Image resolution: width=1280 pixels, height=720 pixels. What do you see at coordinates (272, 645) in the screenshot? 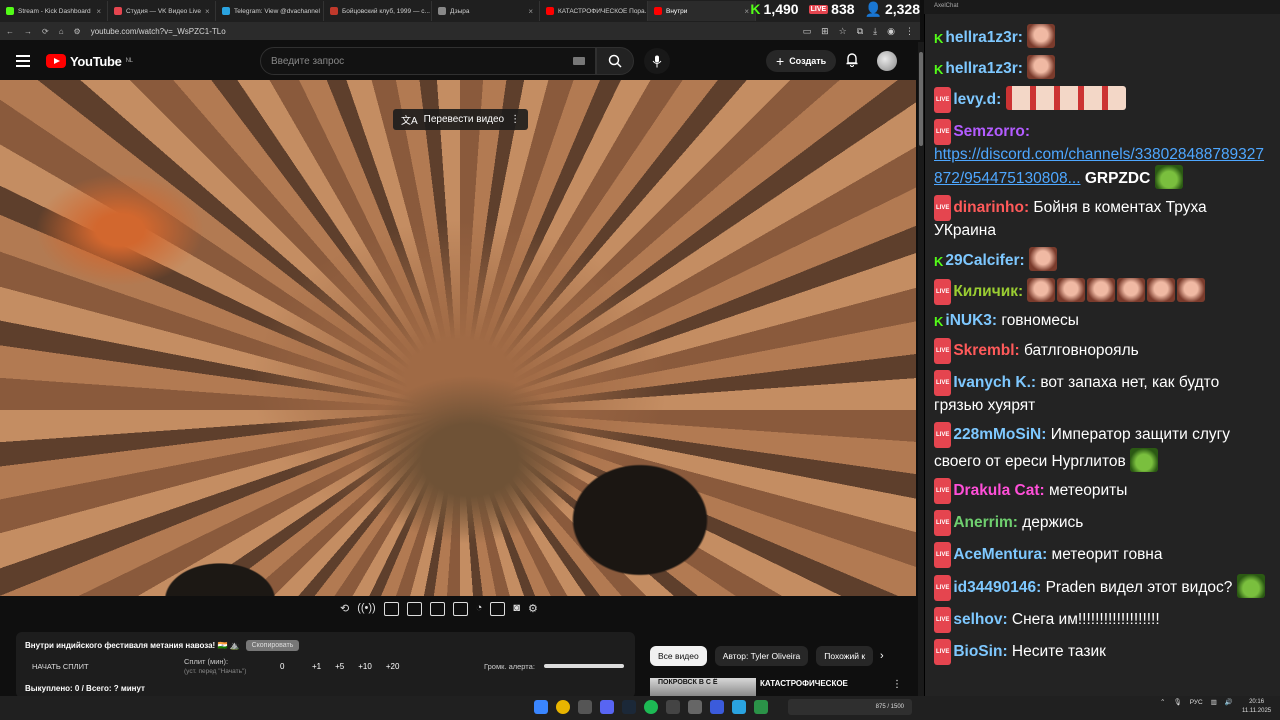
I see `copy-button: Скопировать` at bounding box center [272, 645].